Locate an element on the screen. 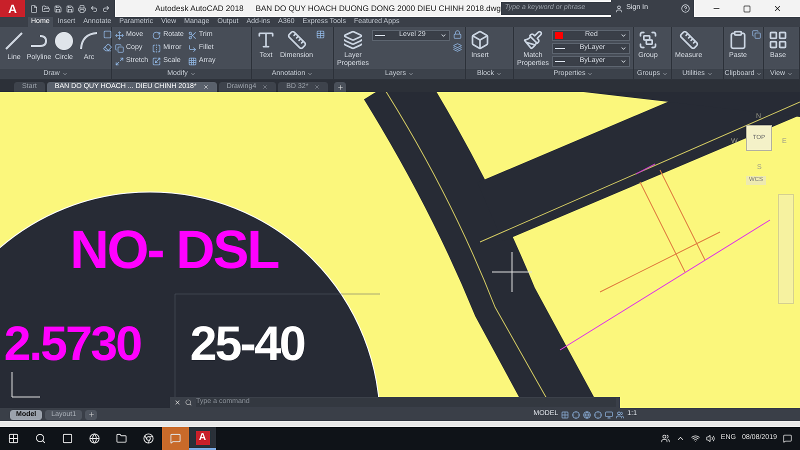  clipboard-icon is located at coordinates (738, 40).